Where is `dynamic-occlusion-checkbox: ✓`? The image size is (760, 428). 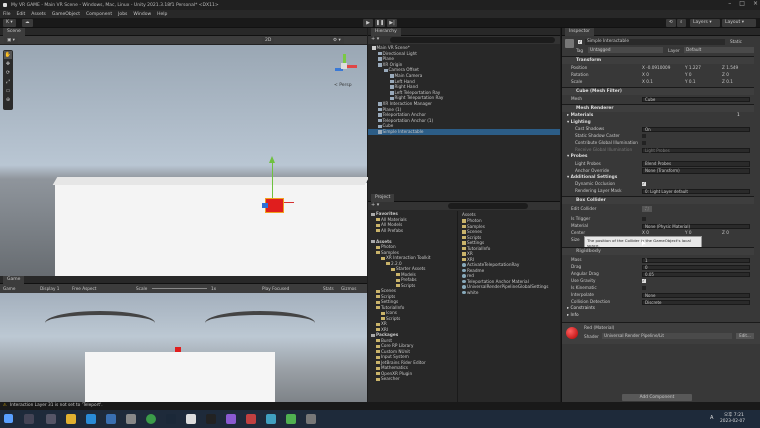 dynamic-occlusion-checkbox: ✓ is located at coordinates (644, 184).